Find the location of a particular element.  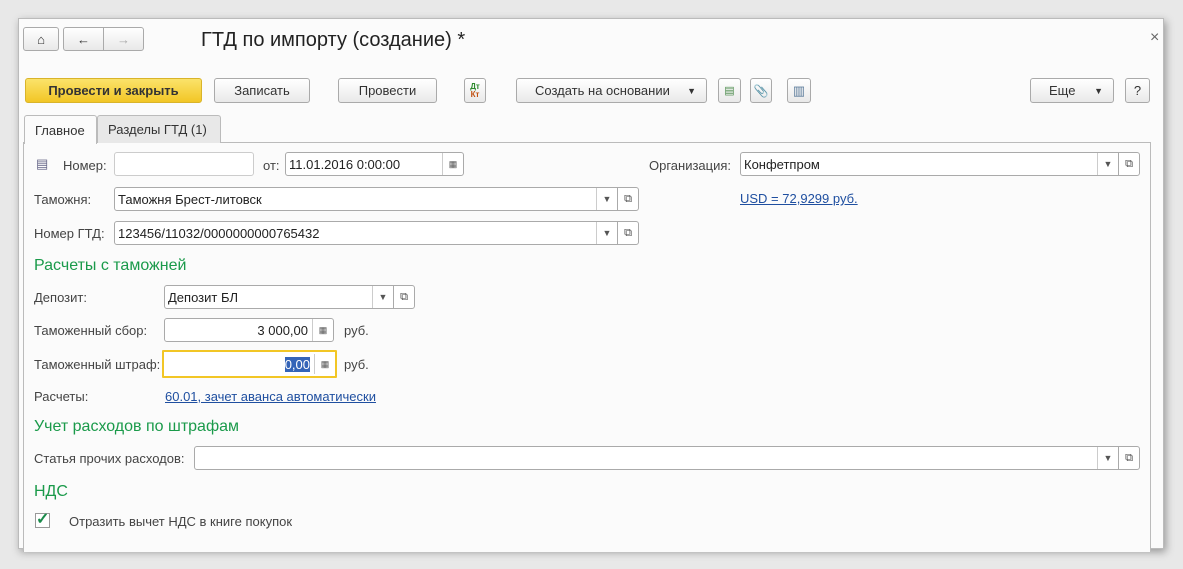

arrow-right-icon: → is located at coordinates (123, 39).